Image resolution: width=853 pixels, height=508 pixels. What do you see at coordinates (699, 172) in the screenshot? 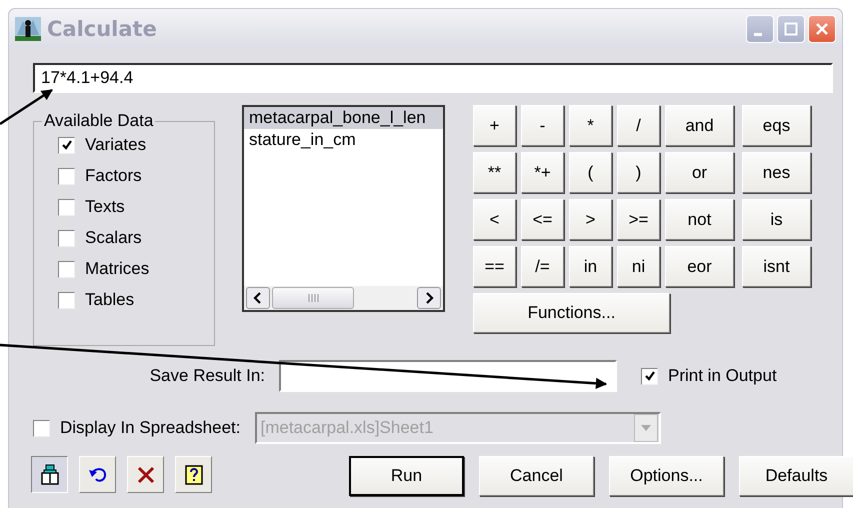
I see `operator-button: or` at bounding box center [699, 172].